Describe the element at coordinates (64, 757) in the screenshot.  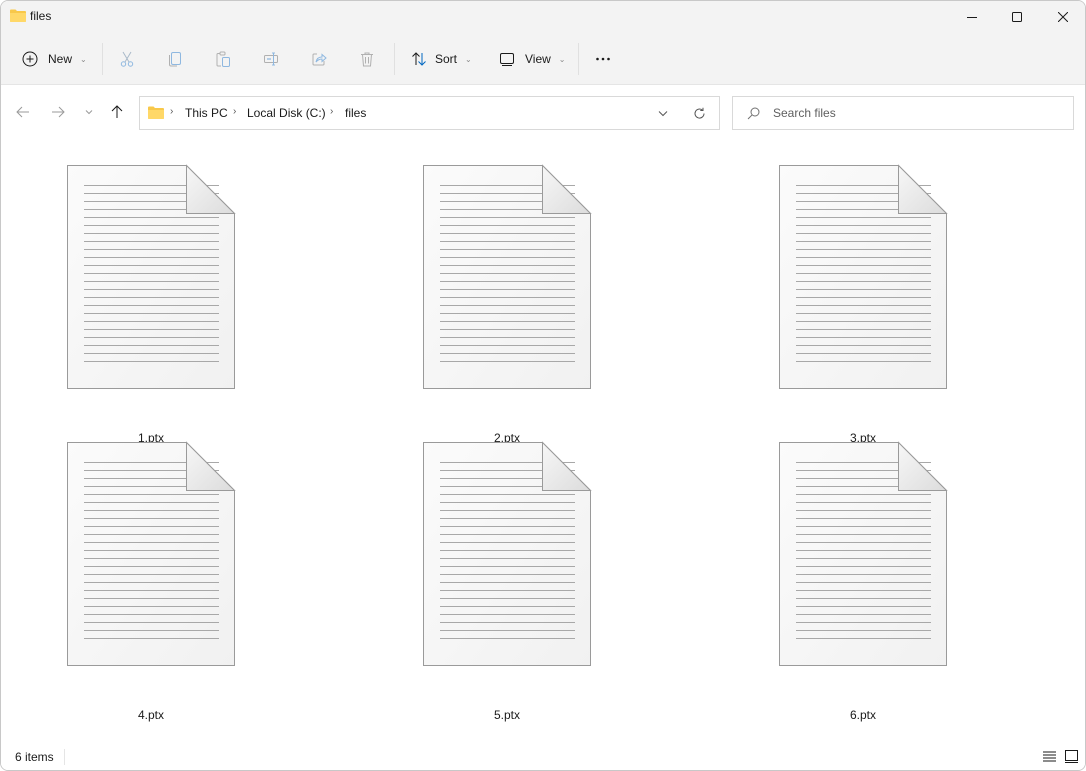
I see `status-divider` at that location.